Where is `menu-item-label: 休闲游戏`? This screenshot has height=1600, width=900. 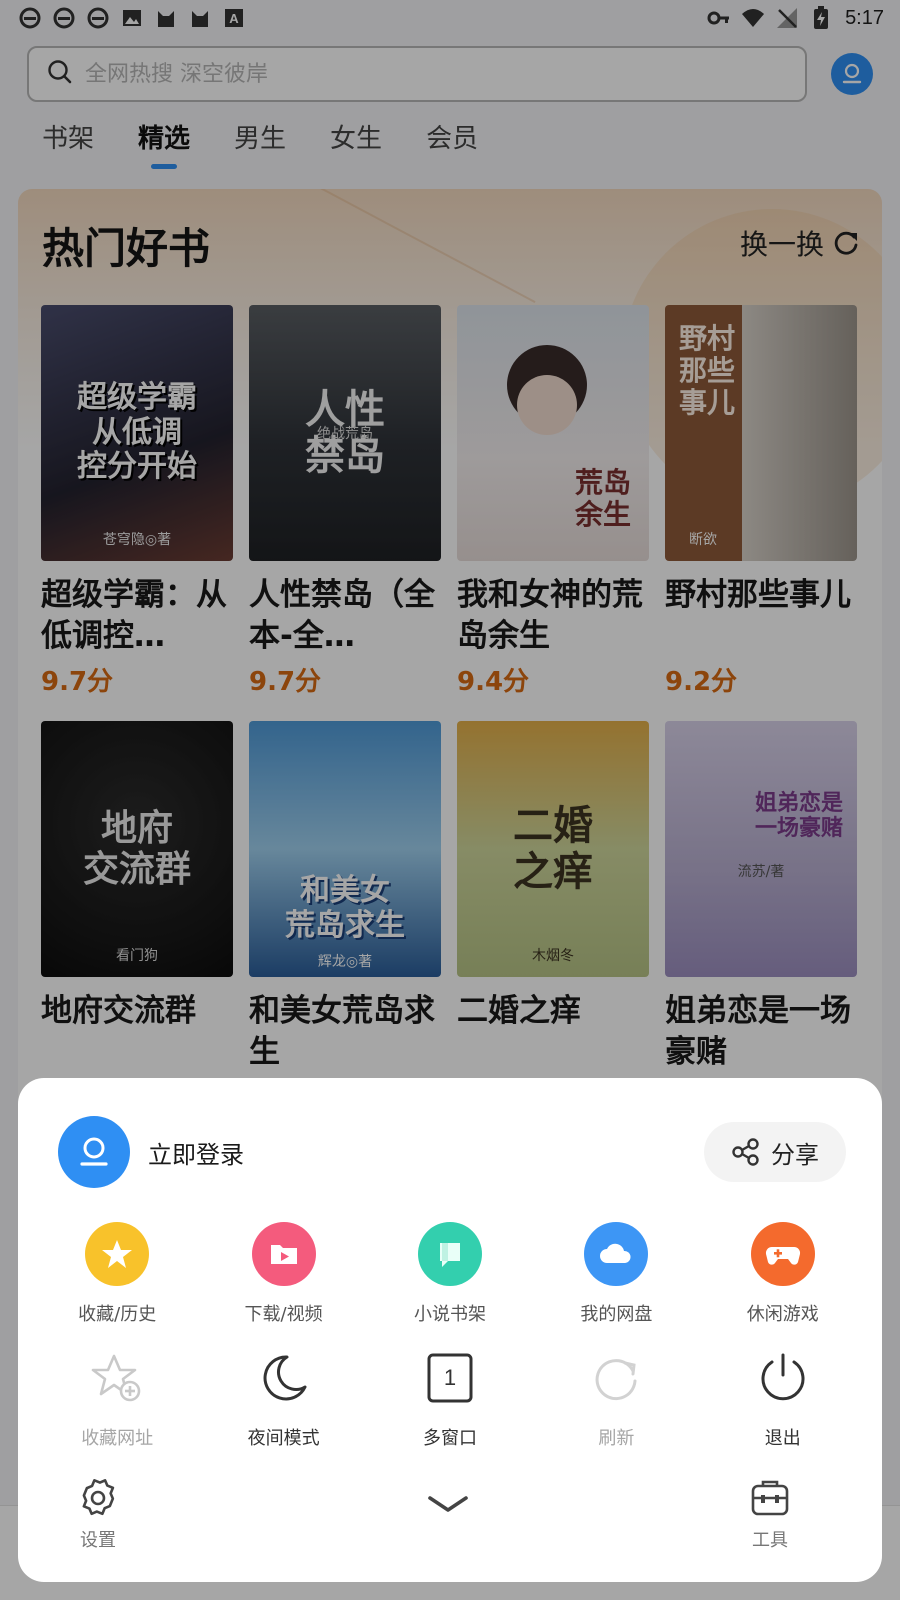 menu-item-label: 休闲游戏 is located at coordinates (782, 1314).